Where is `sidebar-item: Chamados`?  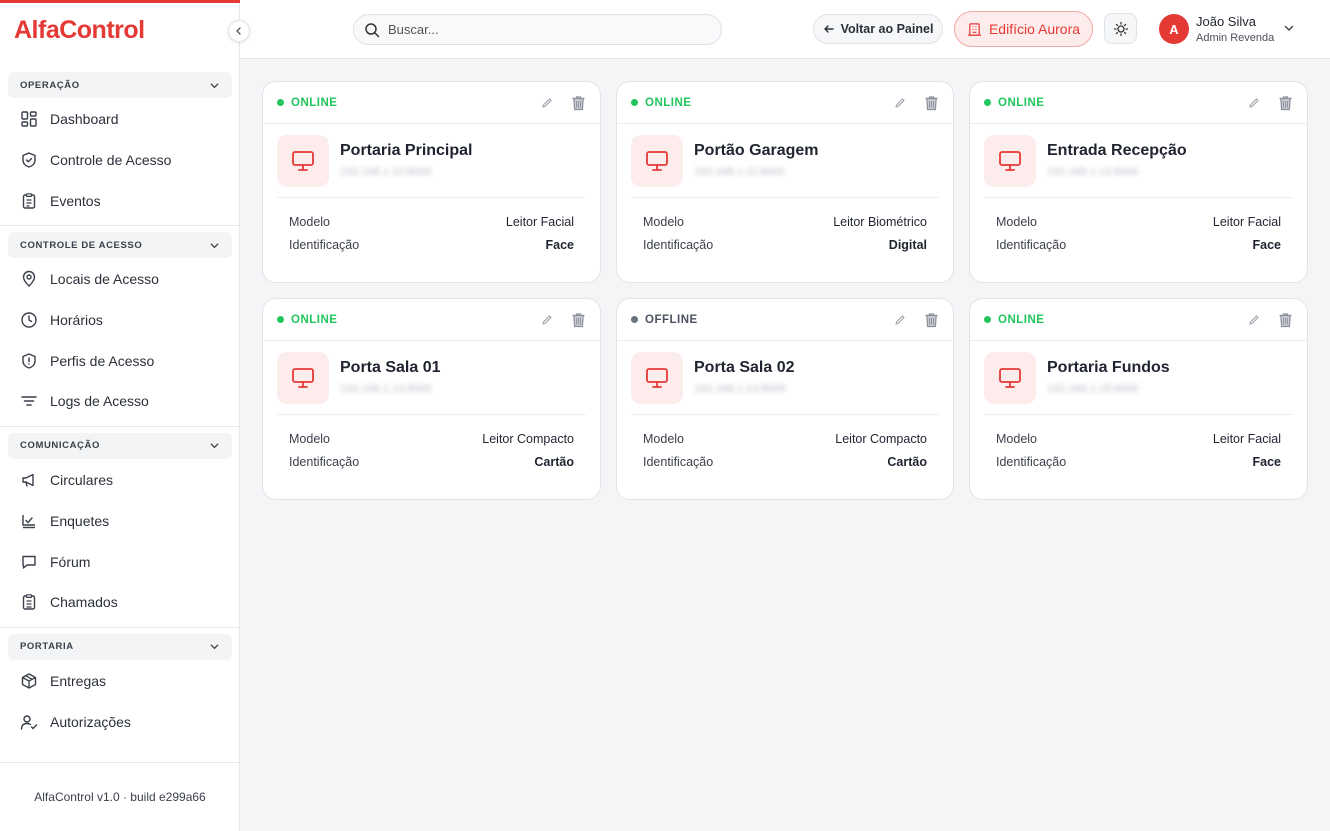
sidebar-item: Chamados is located at coordinates (120, 602).